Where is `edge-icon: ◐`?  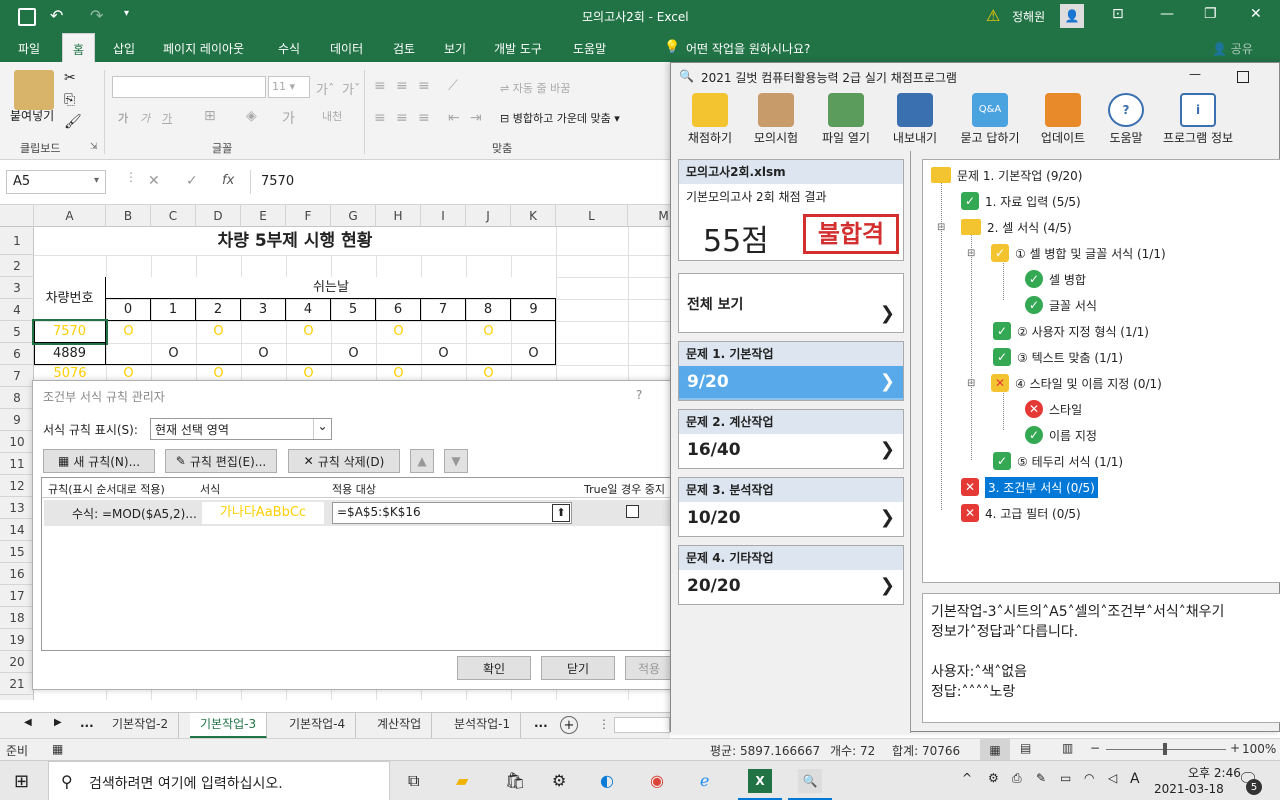
edge-icon: ◐ is located at coordinates (607, 780).